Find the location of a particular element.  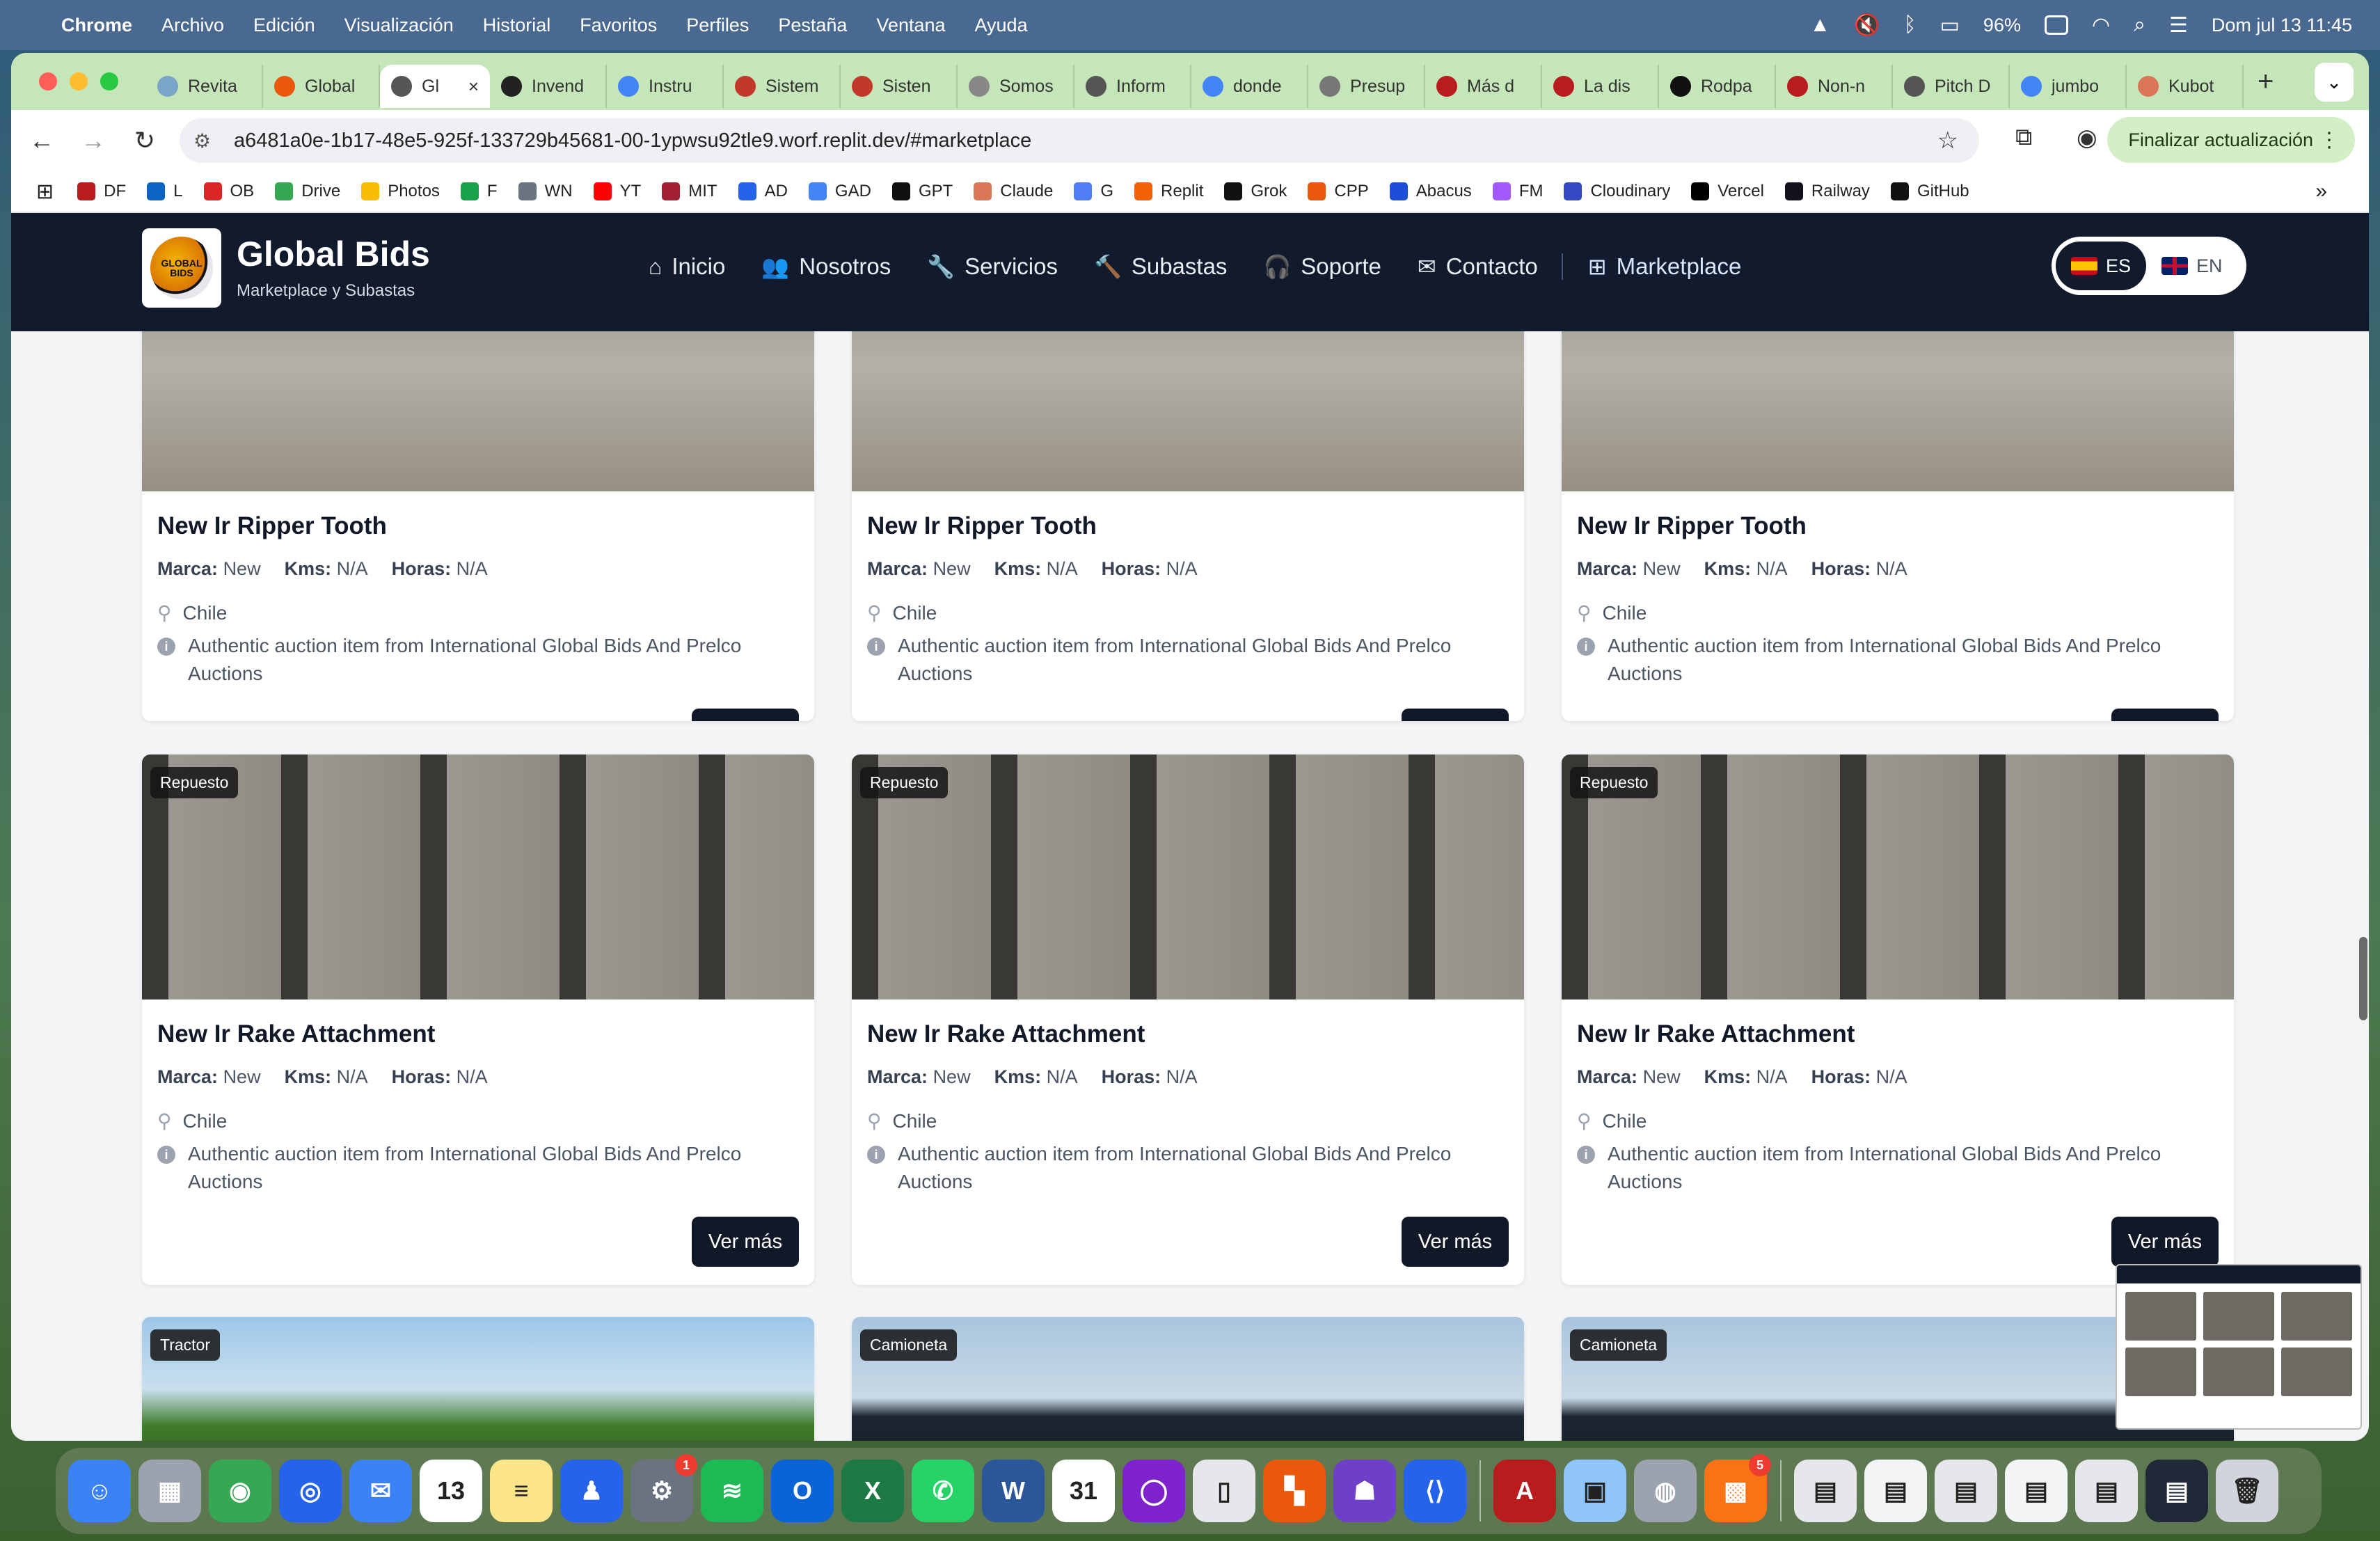

outlook-icon: O is located at coordinates (802, 1491).